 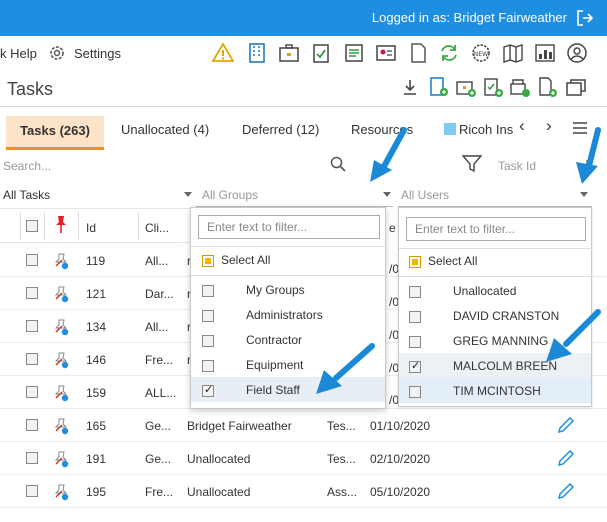 What do you see at coordinates (289, 227) in the screenshot?
I see `groups-filter-input` at bounding box center [289, 227].